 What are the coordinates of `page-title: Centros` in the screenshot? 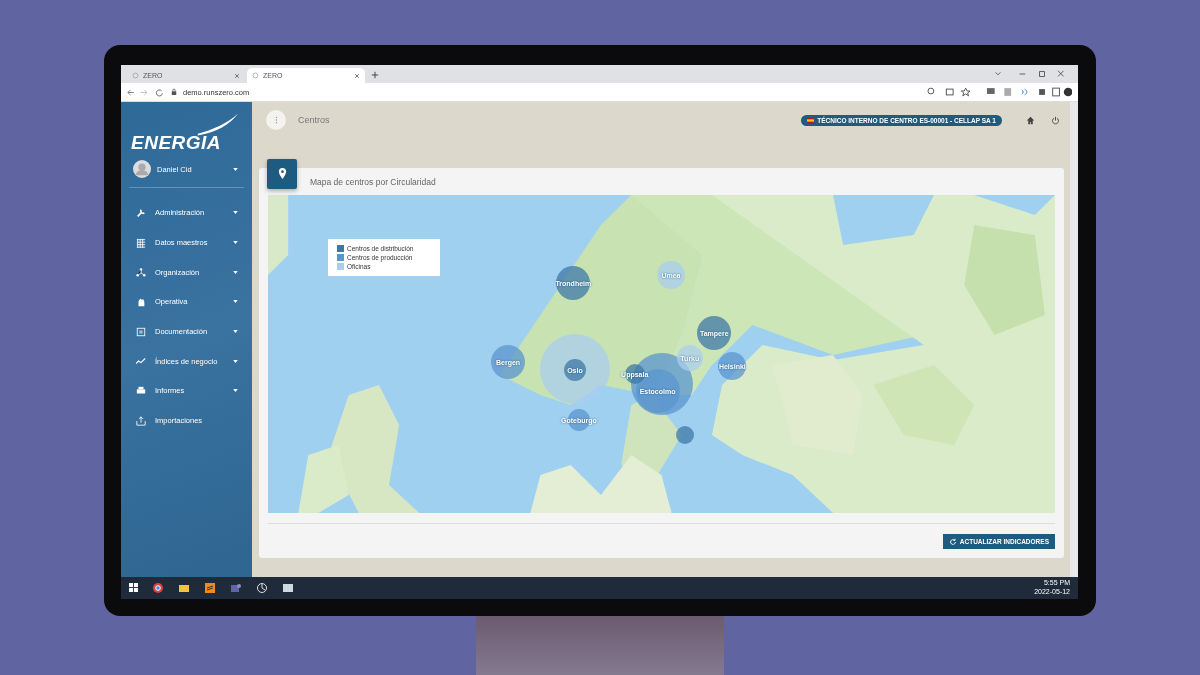 It's located at (314, 120).